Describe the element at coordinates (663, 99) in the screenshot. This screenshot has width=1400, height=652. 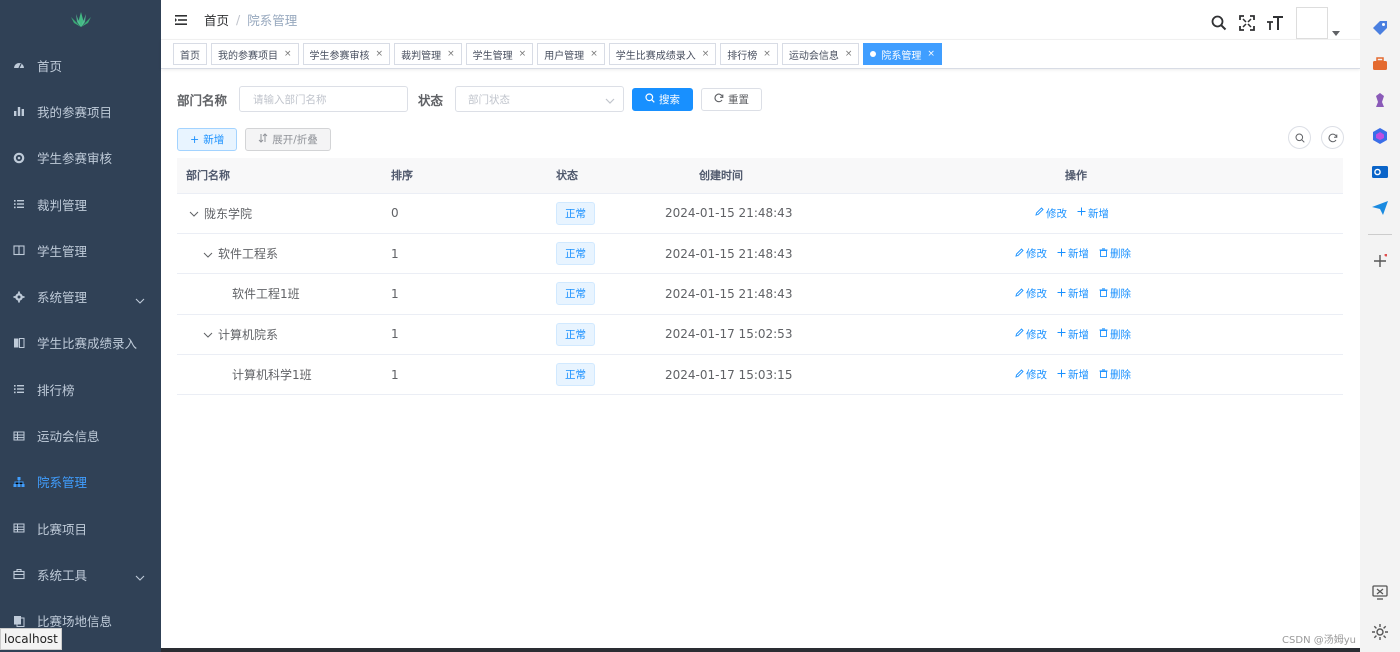
I see `search-button: 搜索` at that location.